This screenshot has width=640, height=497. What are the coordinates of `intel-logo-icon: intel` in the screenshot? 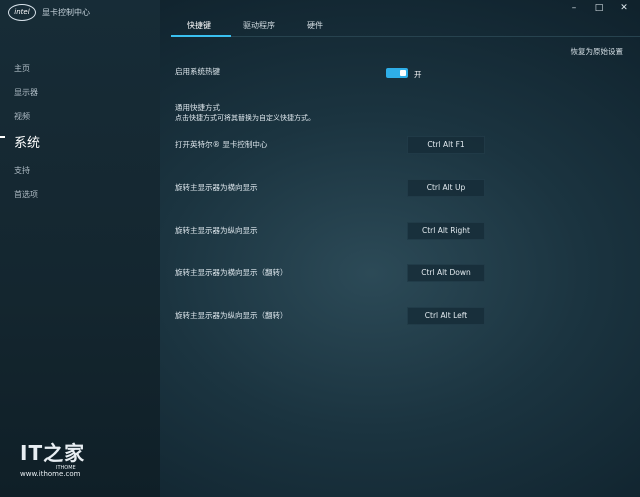 It's located at (22, 12).